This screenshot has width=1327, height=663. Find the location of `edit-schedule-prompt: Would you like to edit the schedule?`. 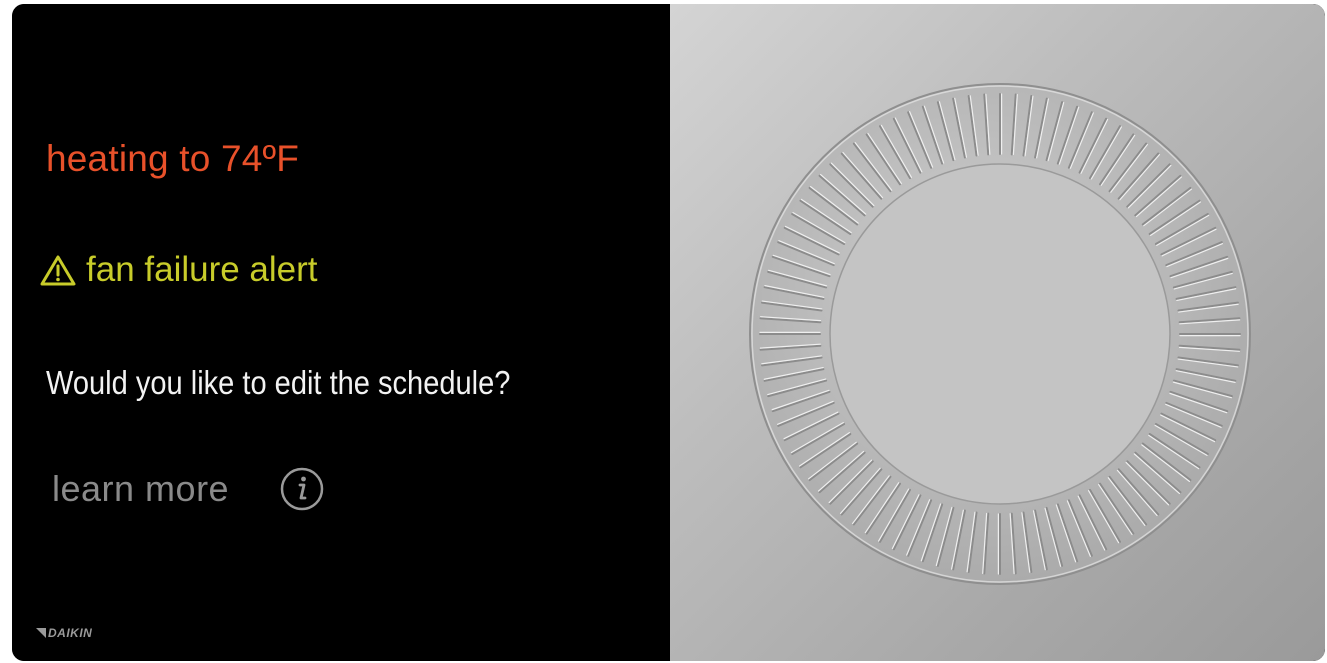

edit-schedule-prompt: Would you like to edit the schedule? is located at coordinates (278, 383).